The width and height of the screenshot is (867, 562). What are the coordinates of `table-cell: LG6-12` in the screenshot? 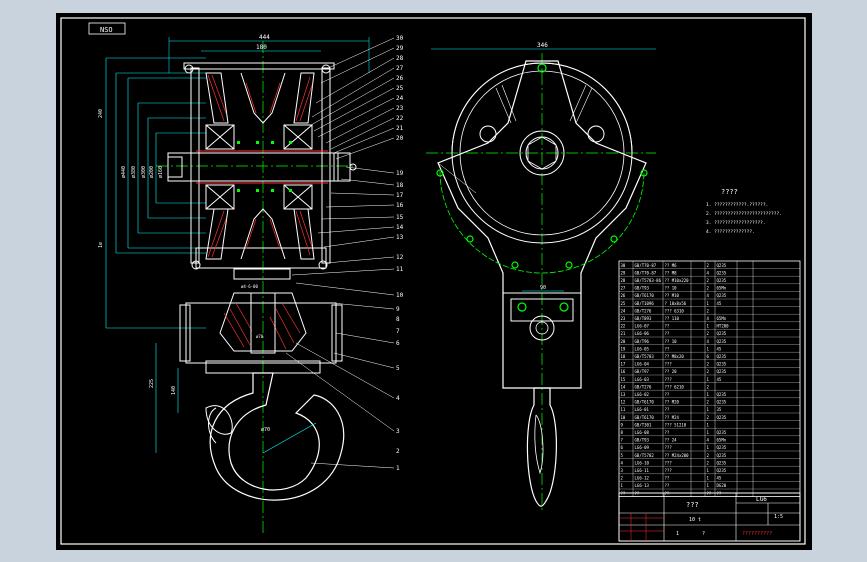 It's located at (642, 478).